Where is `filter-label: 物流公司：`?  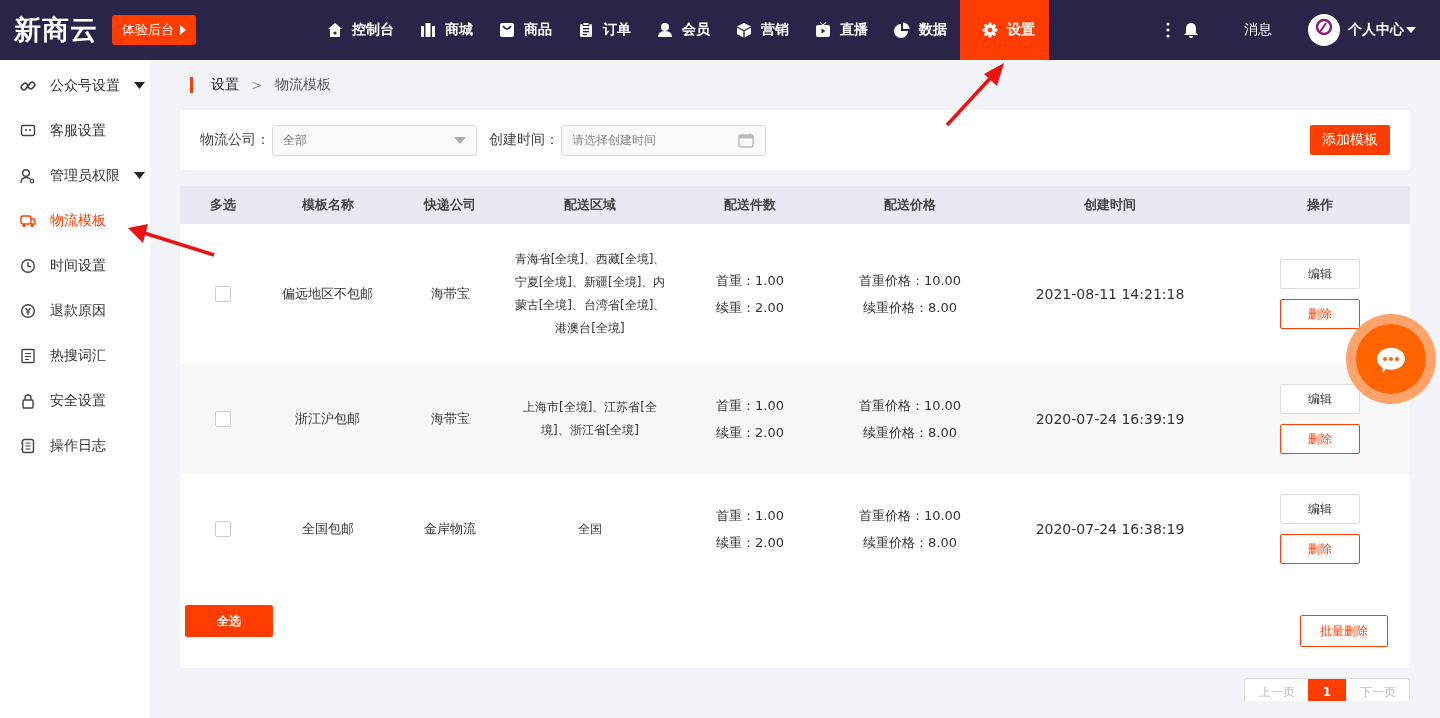 filter-label: 物流公司： is located at coordinates (235, 140).